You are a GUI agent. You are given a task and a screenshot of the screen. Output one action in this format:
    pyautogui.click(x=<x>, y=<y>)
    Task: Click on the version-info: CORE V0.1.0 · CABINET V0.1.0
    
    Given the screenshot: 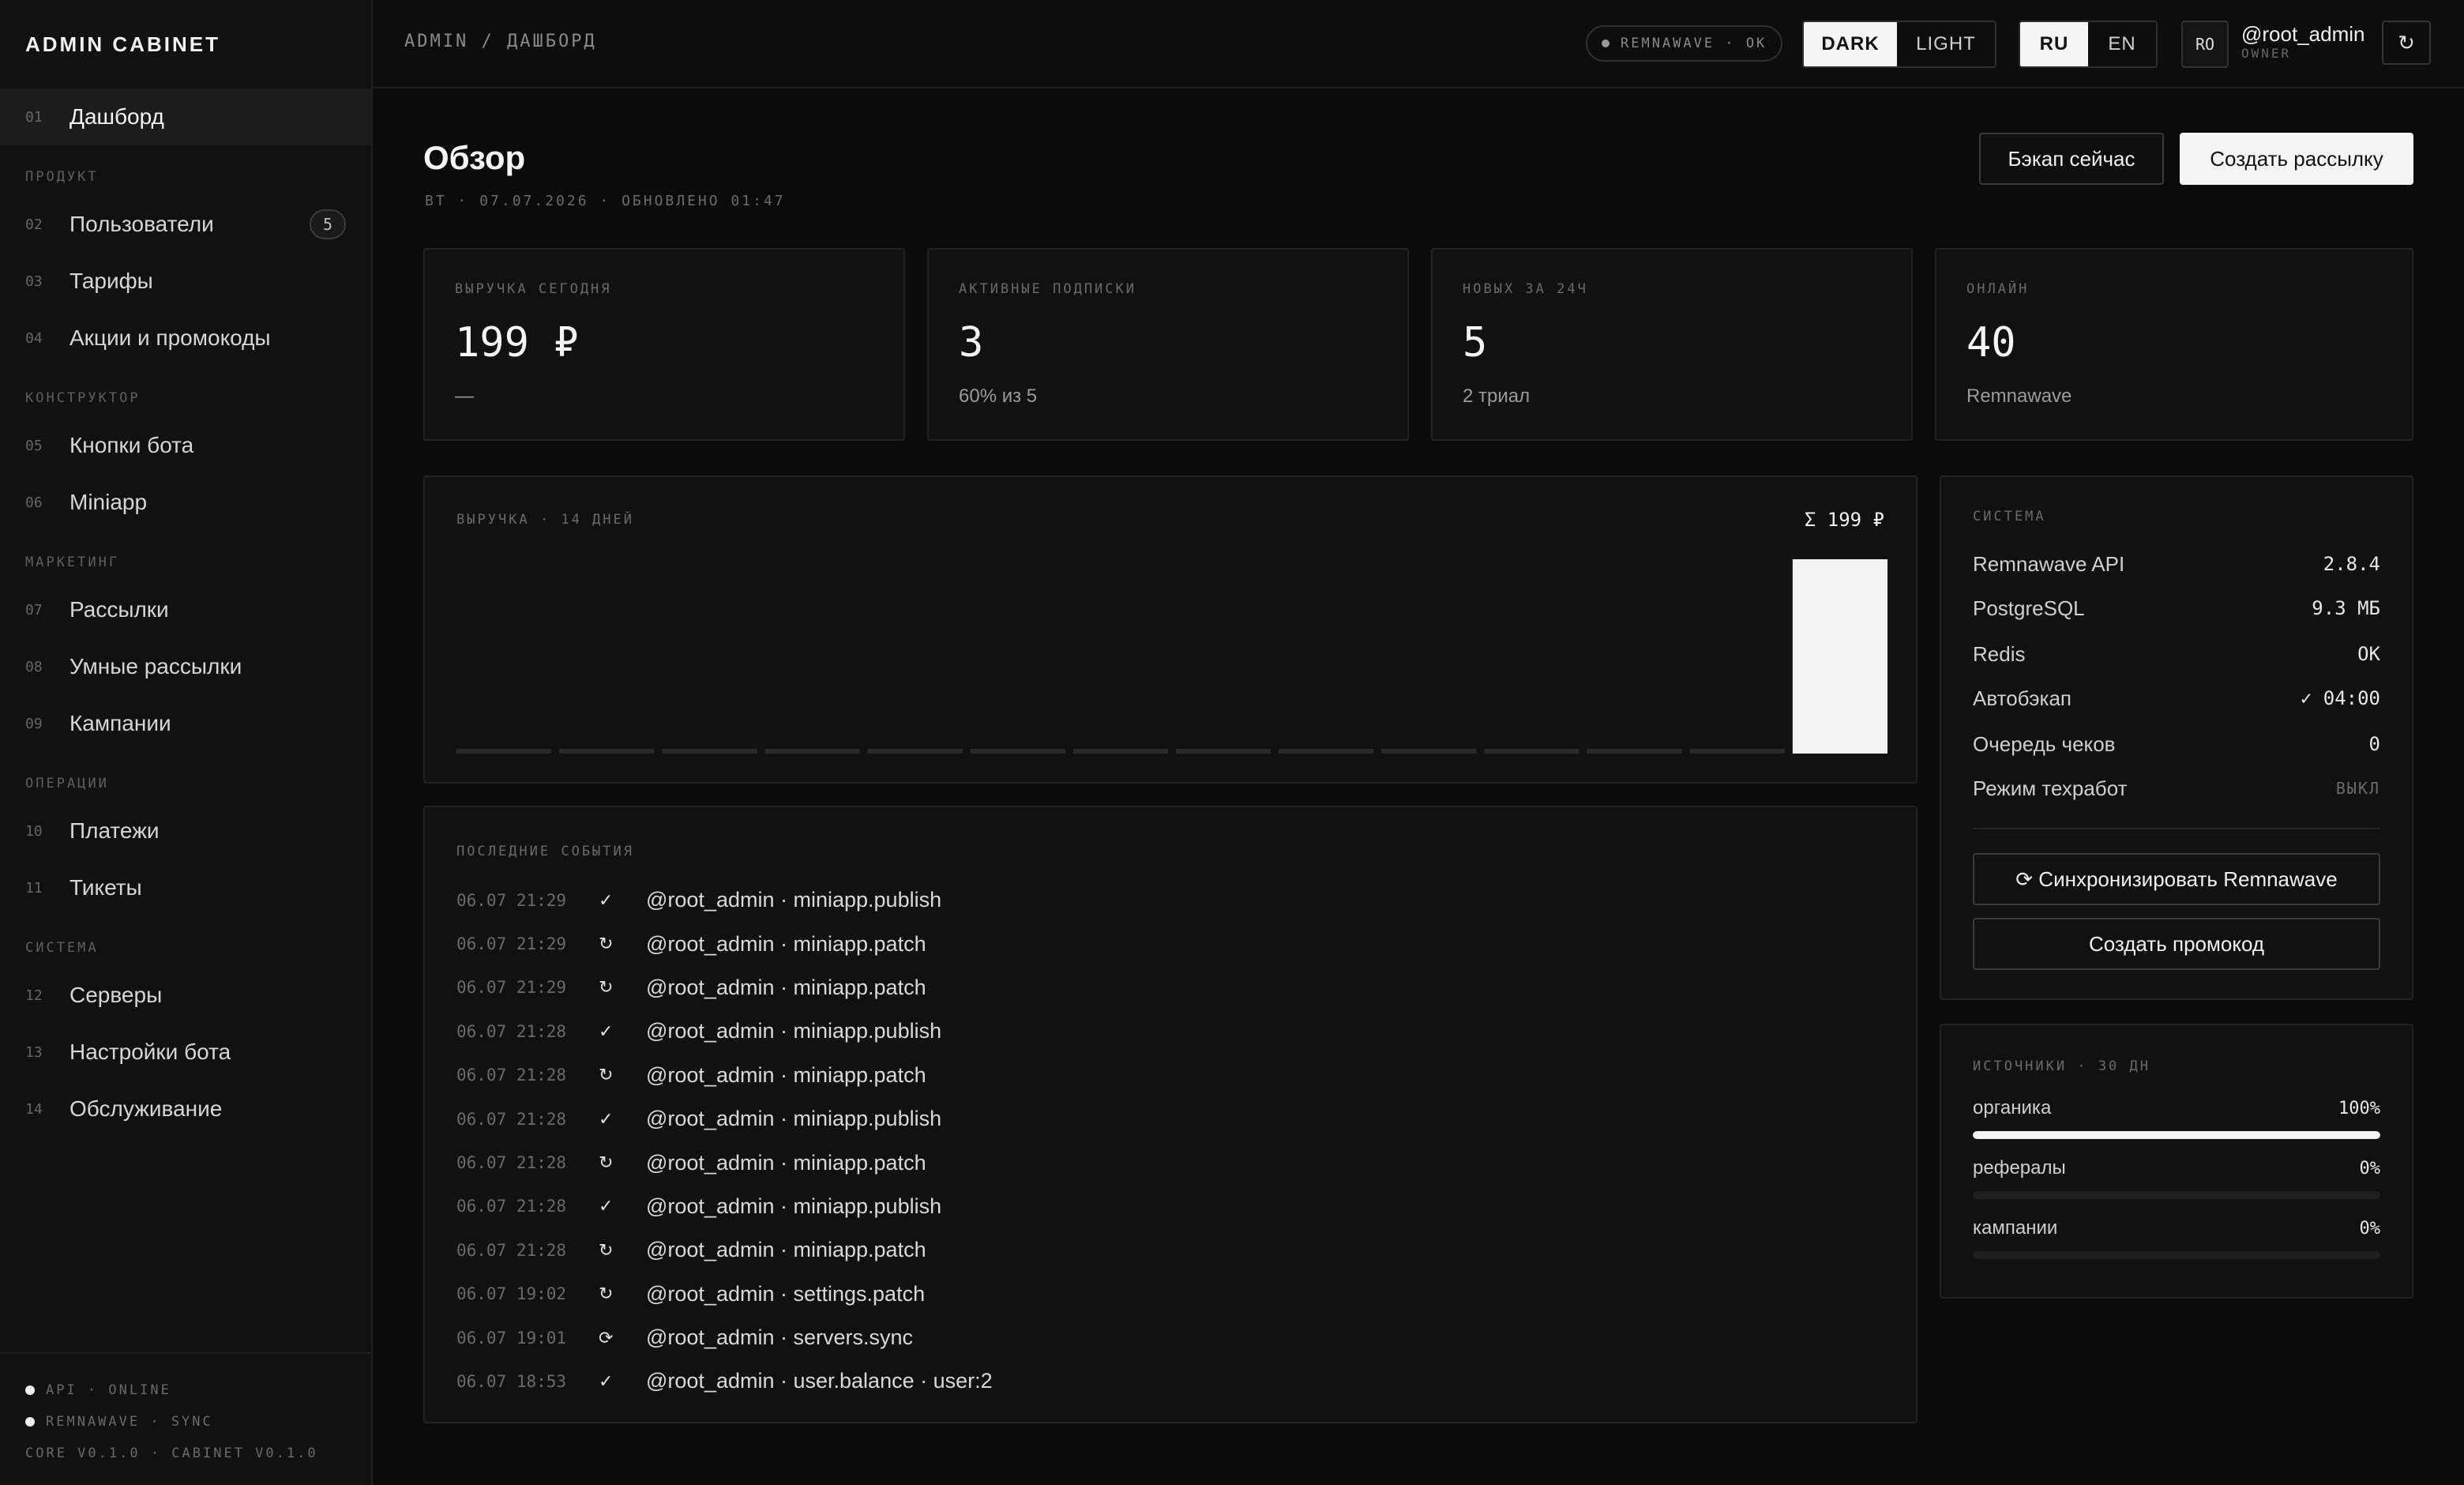 What is the action you would take?
    pyautogui.click(x=171, y=1453)
    